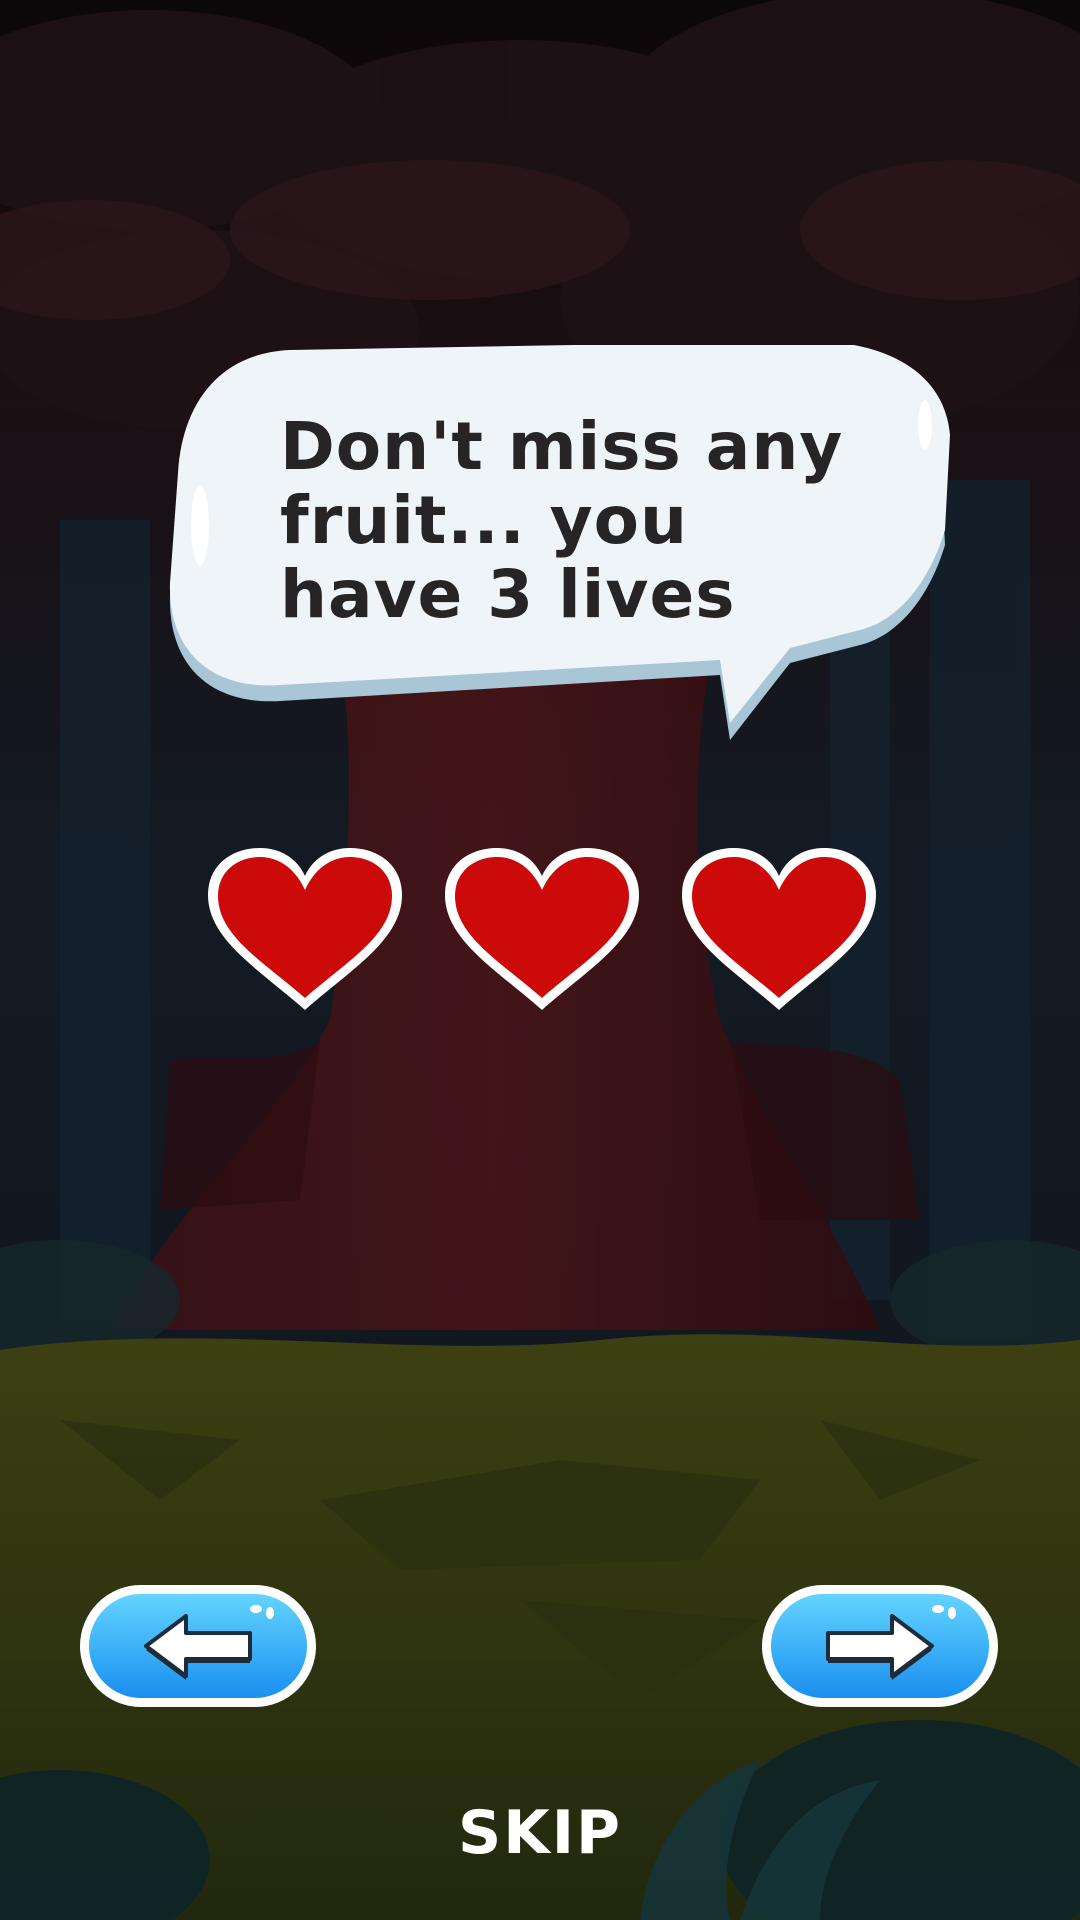 The width and height of the screenshot is (1080, 1920). I want to click on tutorial-message: Don't miss any fruit... you have 3 lives, so click(562, 520).